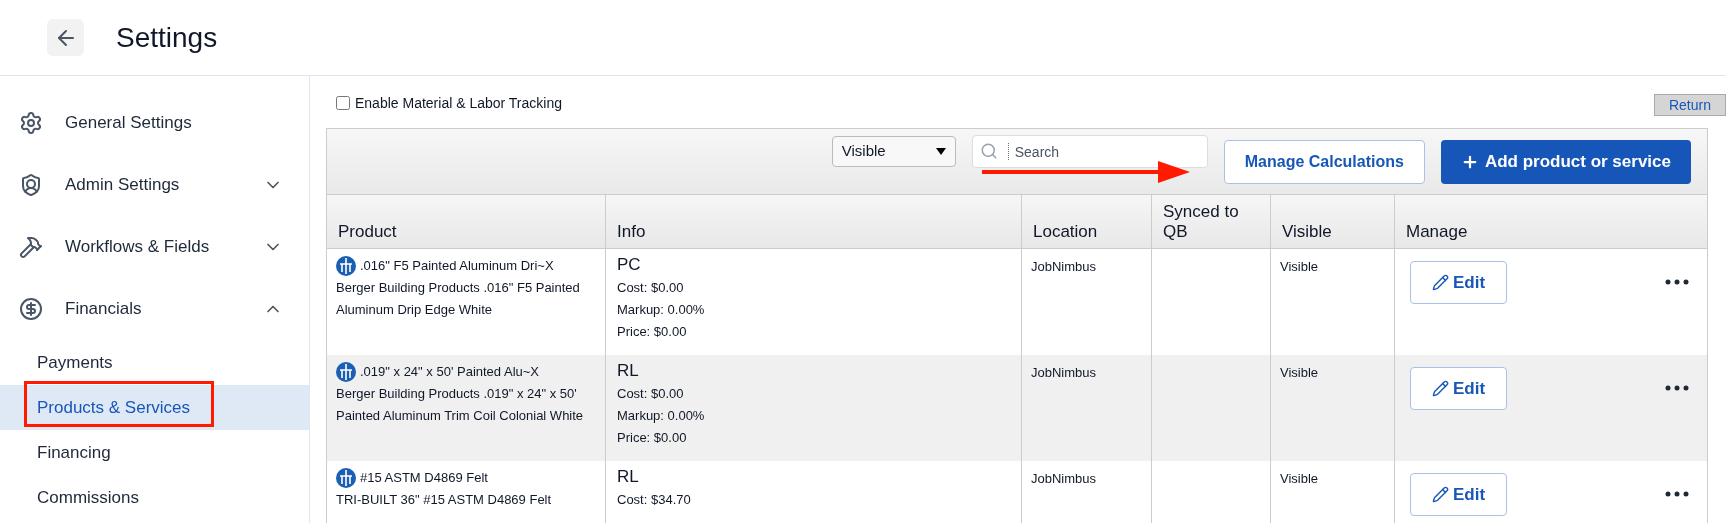  Describe the element at coordinates (154, 407) in the screenshot. I see `sidebar-subitem: Products & Services` at that location.